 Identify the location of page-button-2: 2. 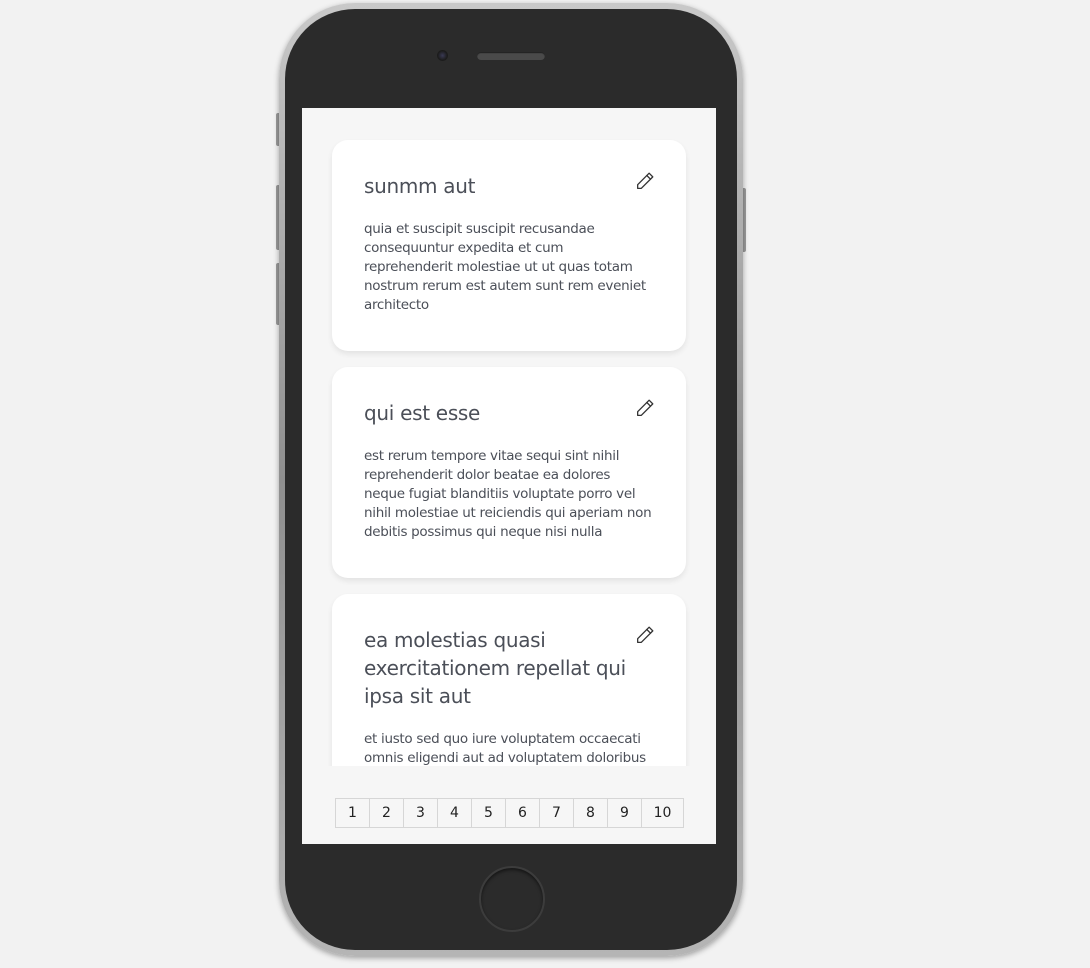
(387, 813).